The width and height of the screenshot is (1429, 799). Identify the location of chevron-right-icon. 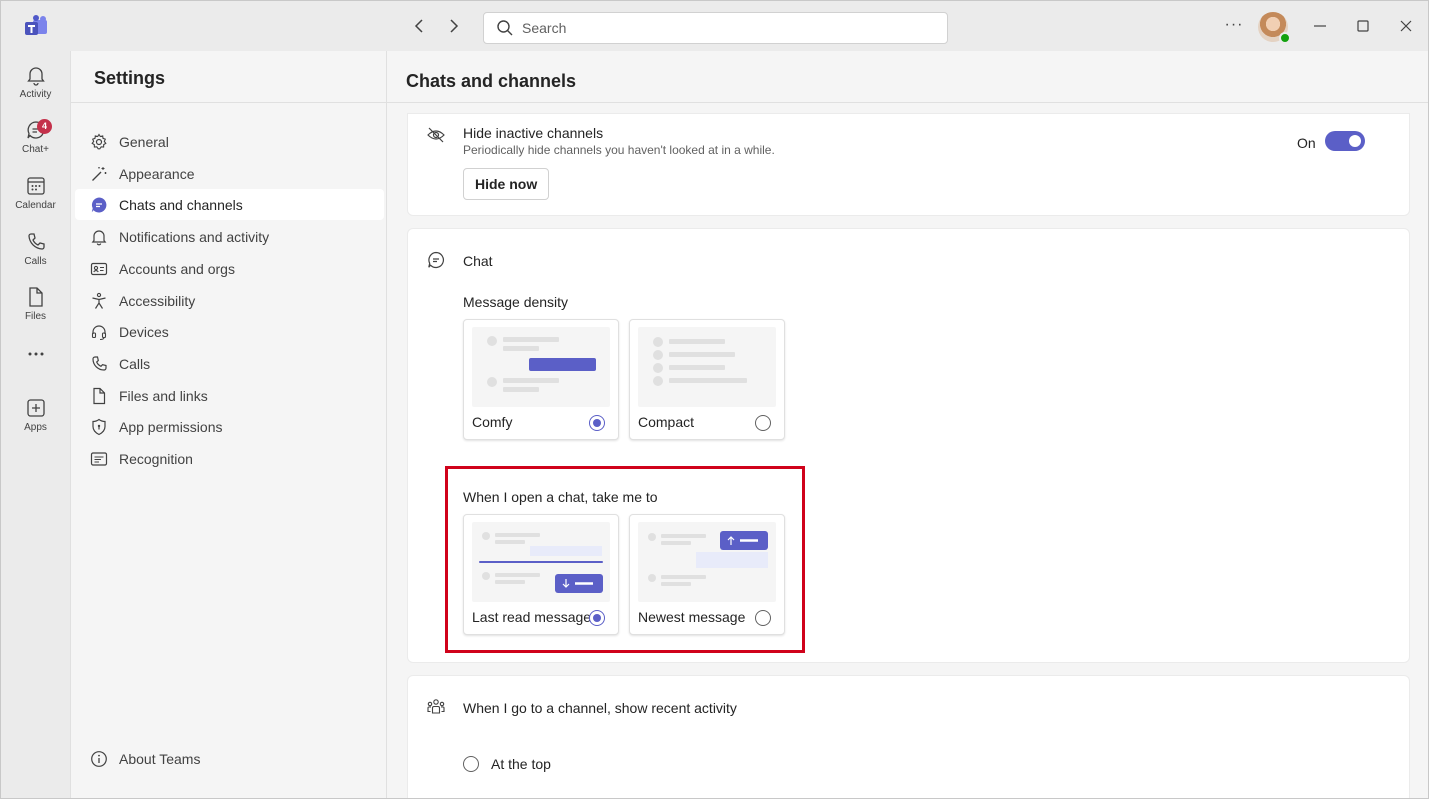
(454, 26).